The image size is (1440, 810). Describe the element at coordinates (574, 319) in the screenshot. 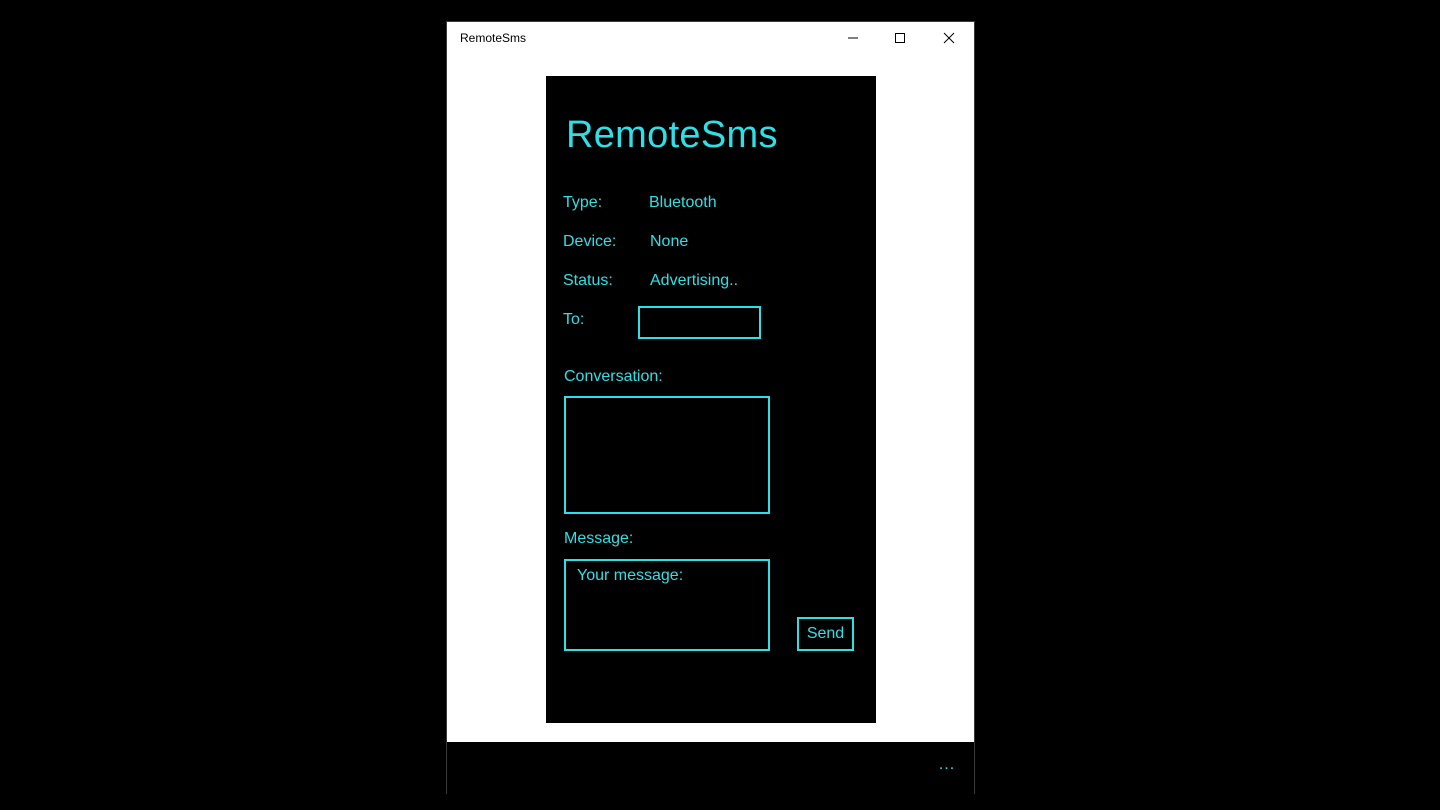

I see `to-label: To:` at that location.